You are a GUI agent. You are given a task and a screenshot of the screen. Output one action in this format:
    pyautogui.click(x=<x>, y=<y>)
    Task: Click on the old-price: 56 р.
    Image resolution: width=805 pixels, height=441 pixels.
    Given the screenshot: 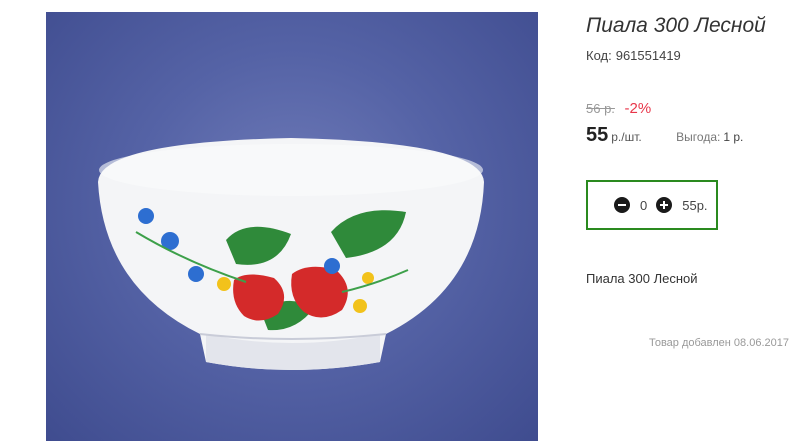 What is the action you would take?
    pyautogui.click(x=600, y=108)
    